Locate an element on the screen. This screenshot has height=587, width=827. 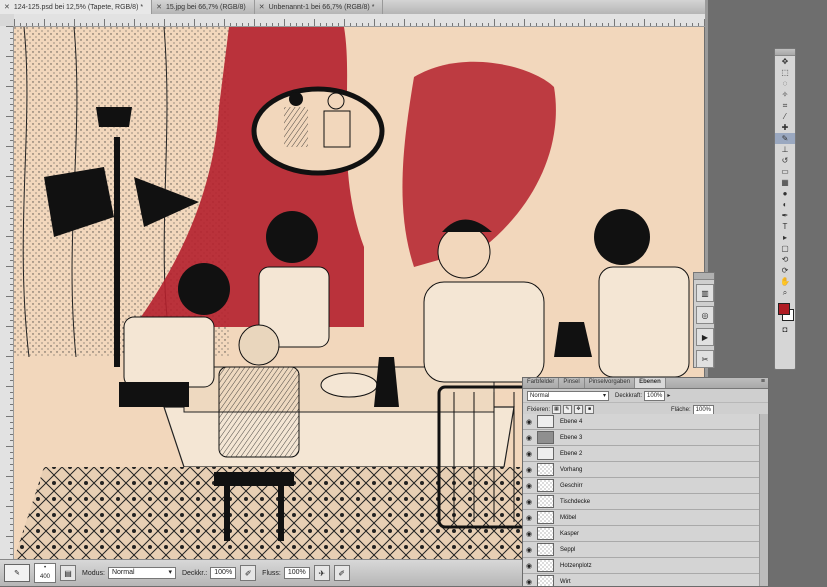
healing-brush-tool-icon: ✚ is located at coordinates (785, 127).